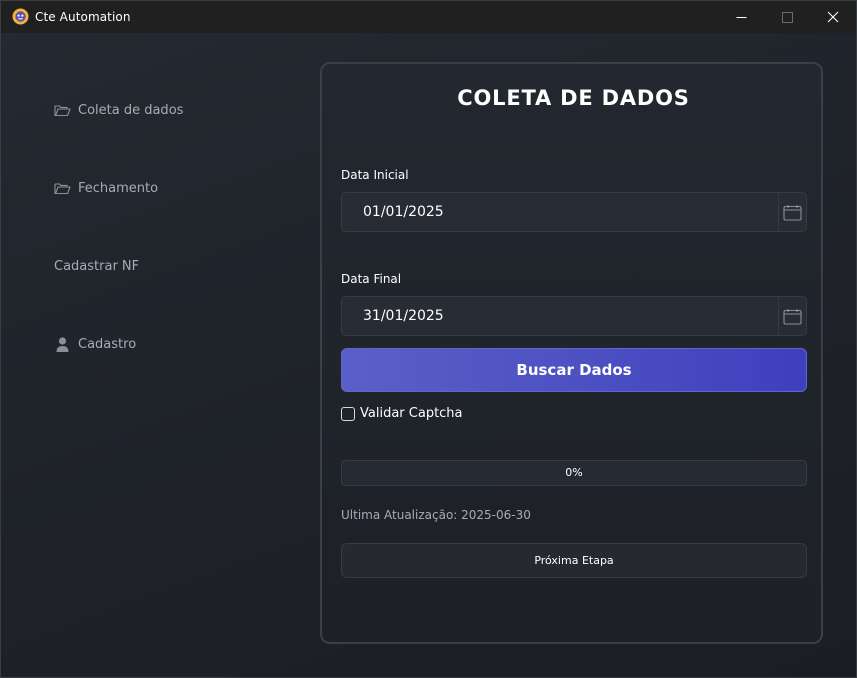 The height and width of the screenshot is (678, 857). Describe the element at coordinates (375, 175) in the screenshot. I see `start-date-label: Data Inicial` at that location.